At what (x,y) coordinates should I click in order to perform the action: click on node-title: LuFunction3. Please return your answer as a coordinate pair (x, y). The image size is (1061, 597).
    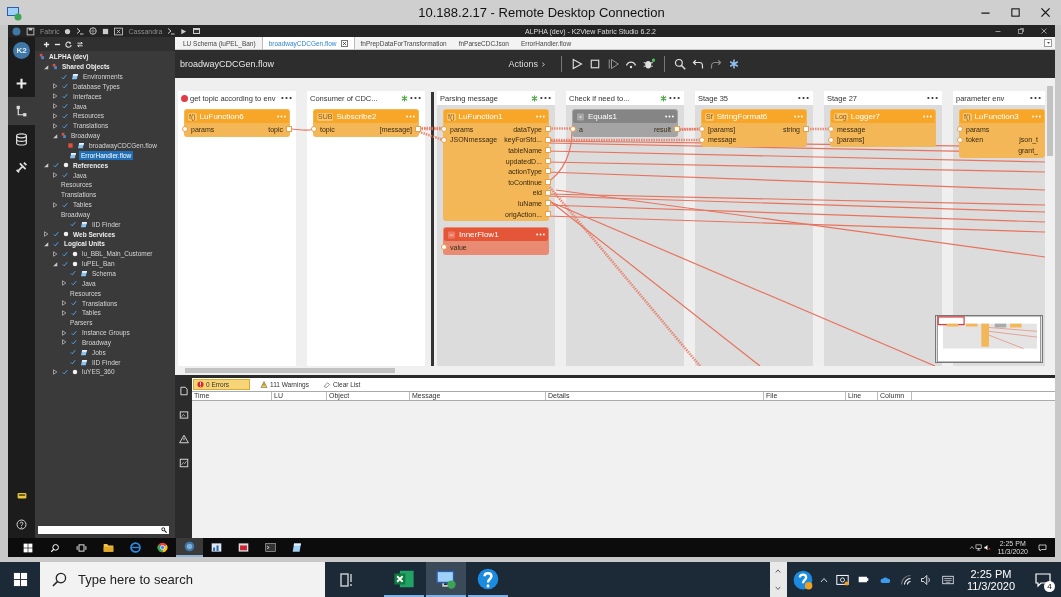
    Looking at the image, I should click on (997, 116).